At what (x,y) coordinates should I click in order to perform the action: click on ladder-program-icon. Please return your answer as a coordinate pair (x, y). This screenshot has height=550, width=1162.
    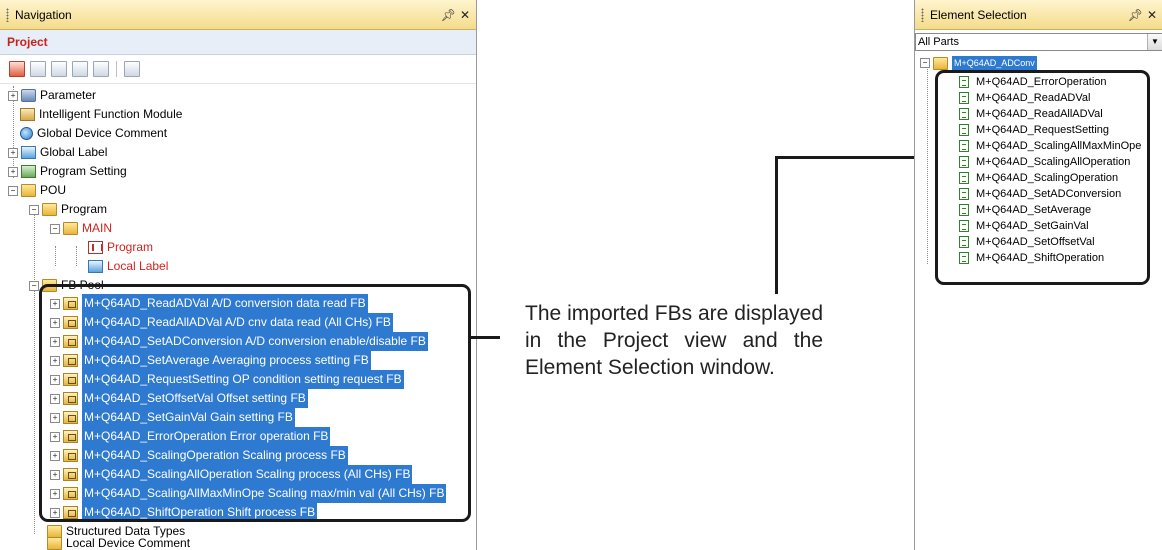
    Looking at the image, I should click on (95, 247).